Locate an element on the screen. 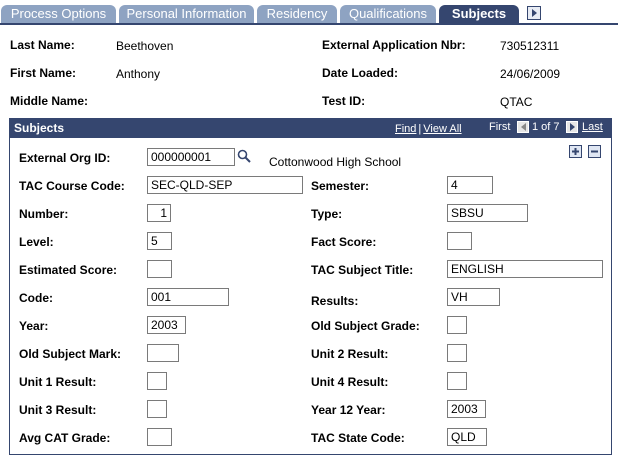  type-label: Type: is located at coordinates (327, 214).